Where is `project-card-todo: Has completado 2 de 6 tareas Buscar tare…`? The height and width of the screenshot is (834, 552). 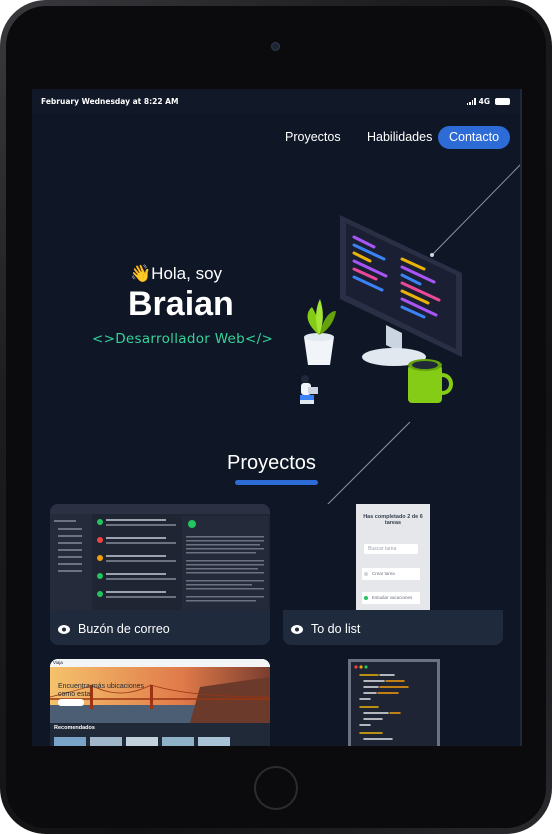 project-card-todo: Has completado 2 de 6 tareas Buscar tare… is located at coordinates (393, 574).